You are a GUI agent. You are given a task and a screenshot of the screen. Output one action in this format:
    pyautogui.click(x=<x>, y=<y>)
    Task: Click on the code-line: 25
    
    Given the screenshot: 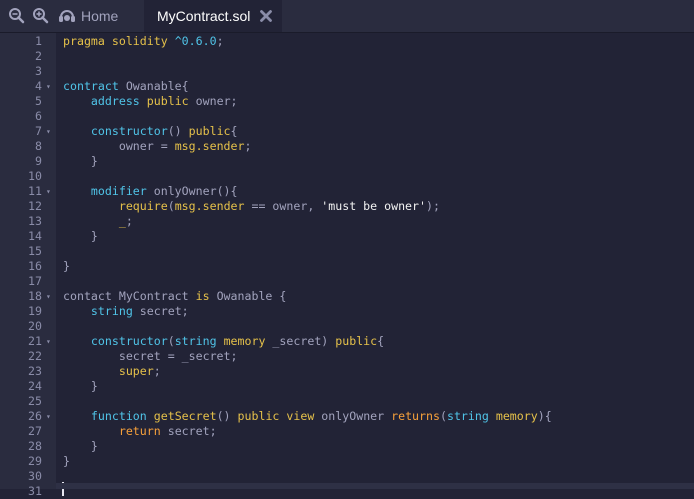 What is the action you would take?
    pyautogui.click(x=347, y=401)
    